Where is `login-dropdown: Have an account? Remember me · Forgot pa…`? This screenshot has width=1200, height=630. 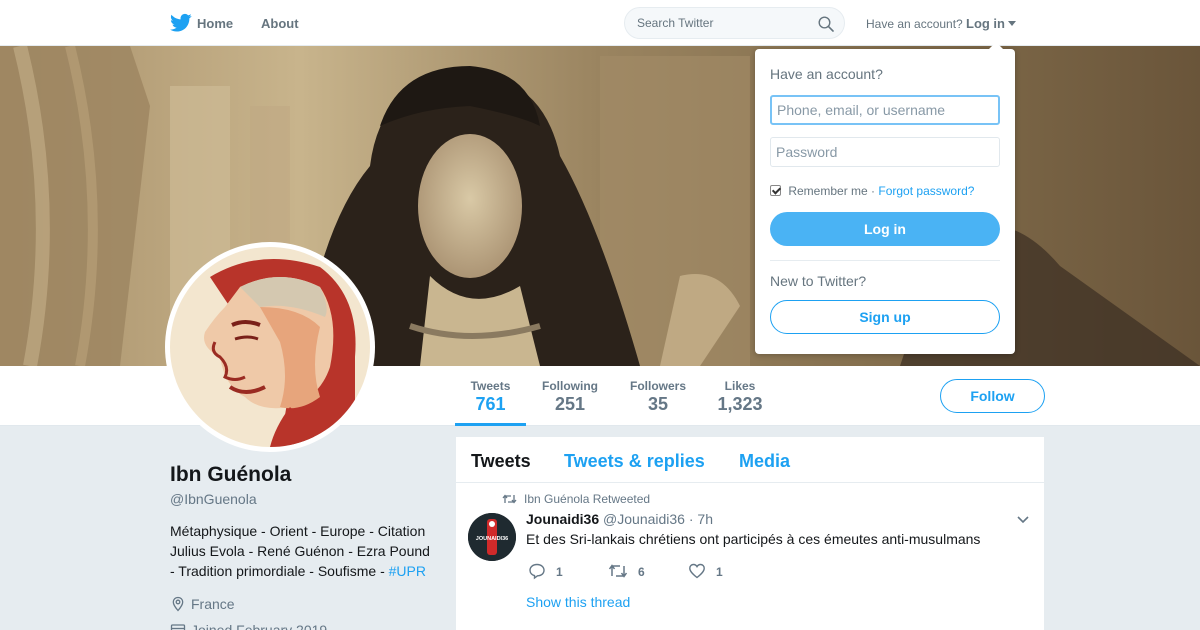 login-dropdown: Have an account? Remember me · Forgot pa… is located at coordinates (885, 198).